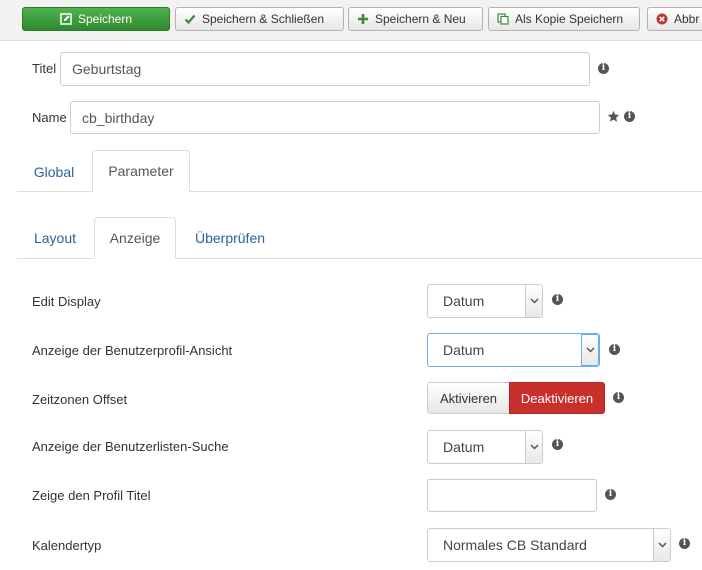 This screenshot has width=702, height=570. I want to click on edit-icon, so click(66, 19).